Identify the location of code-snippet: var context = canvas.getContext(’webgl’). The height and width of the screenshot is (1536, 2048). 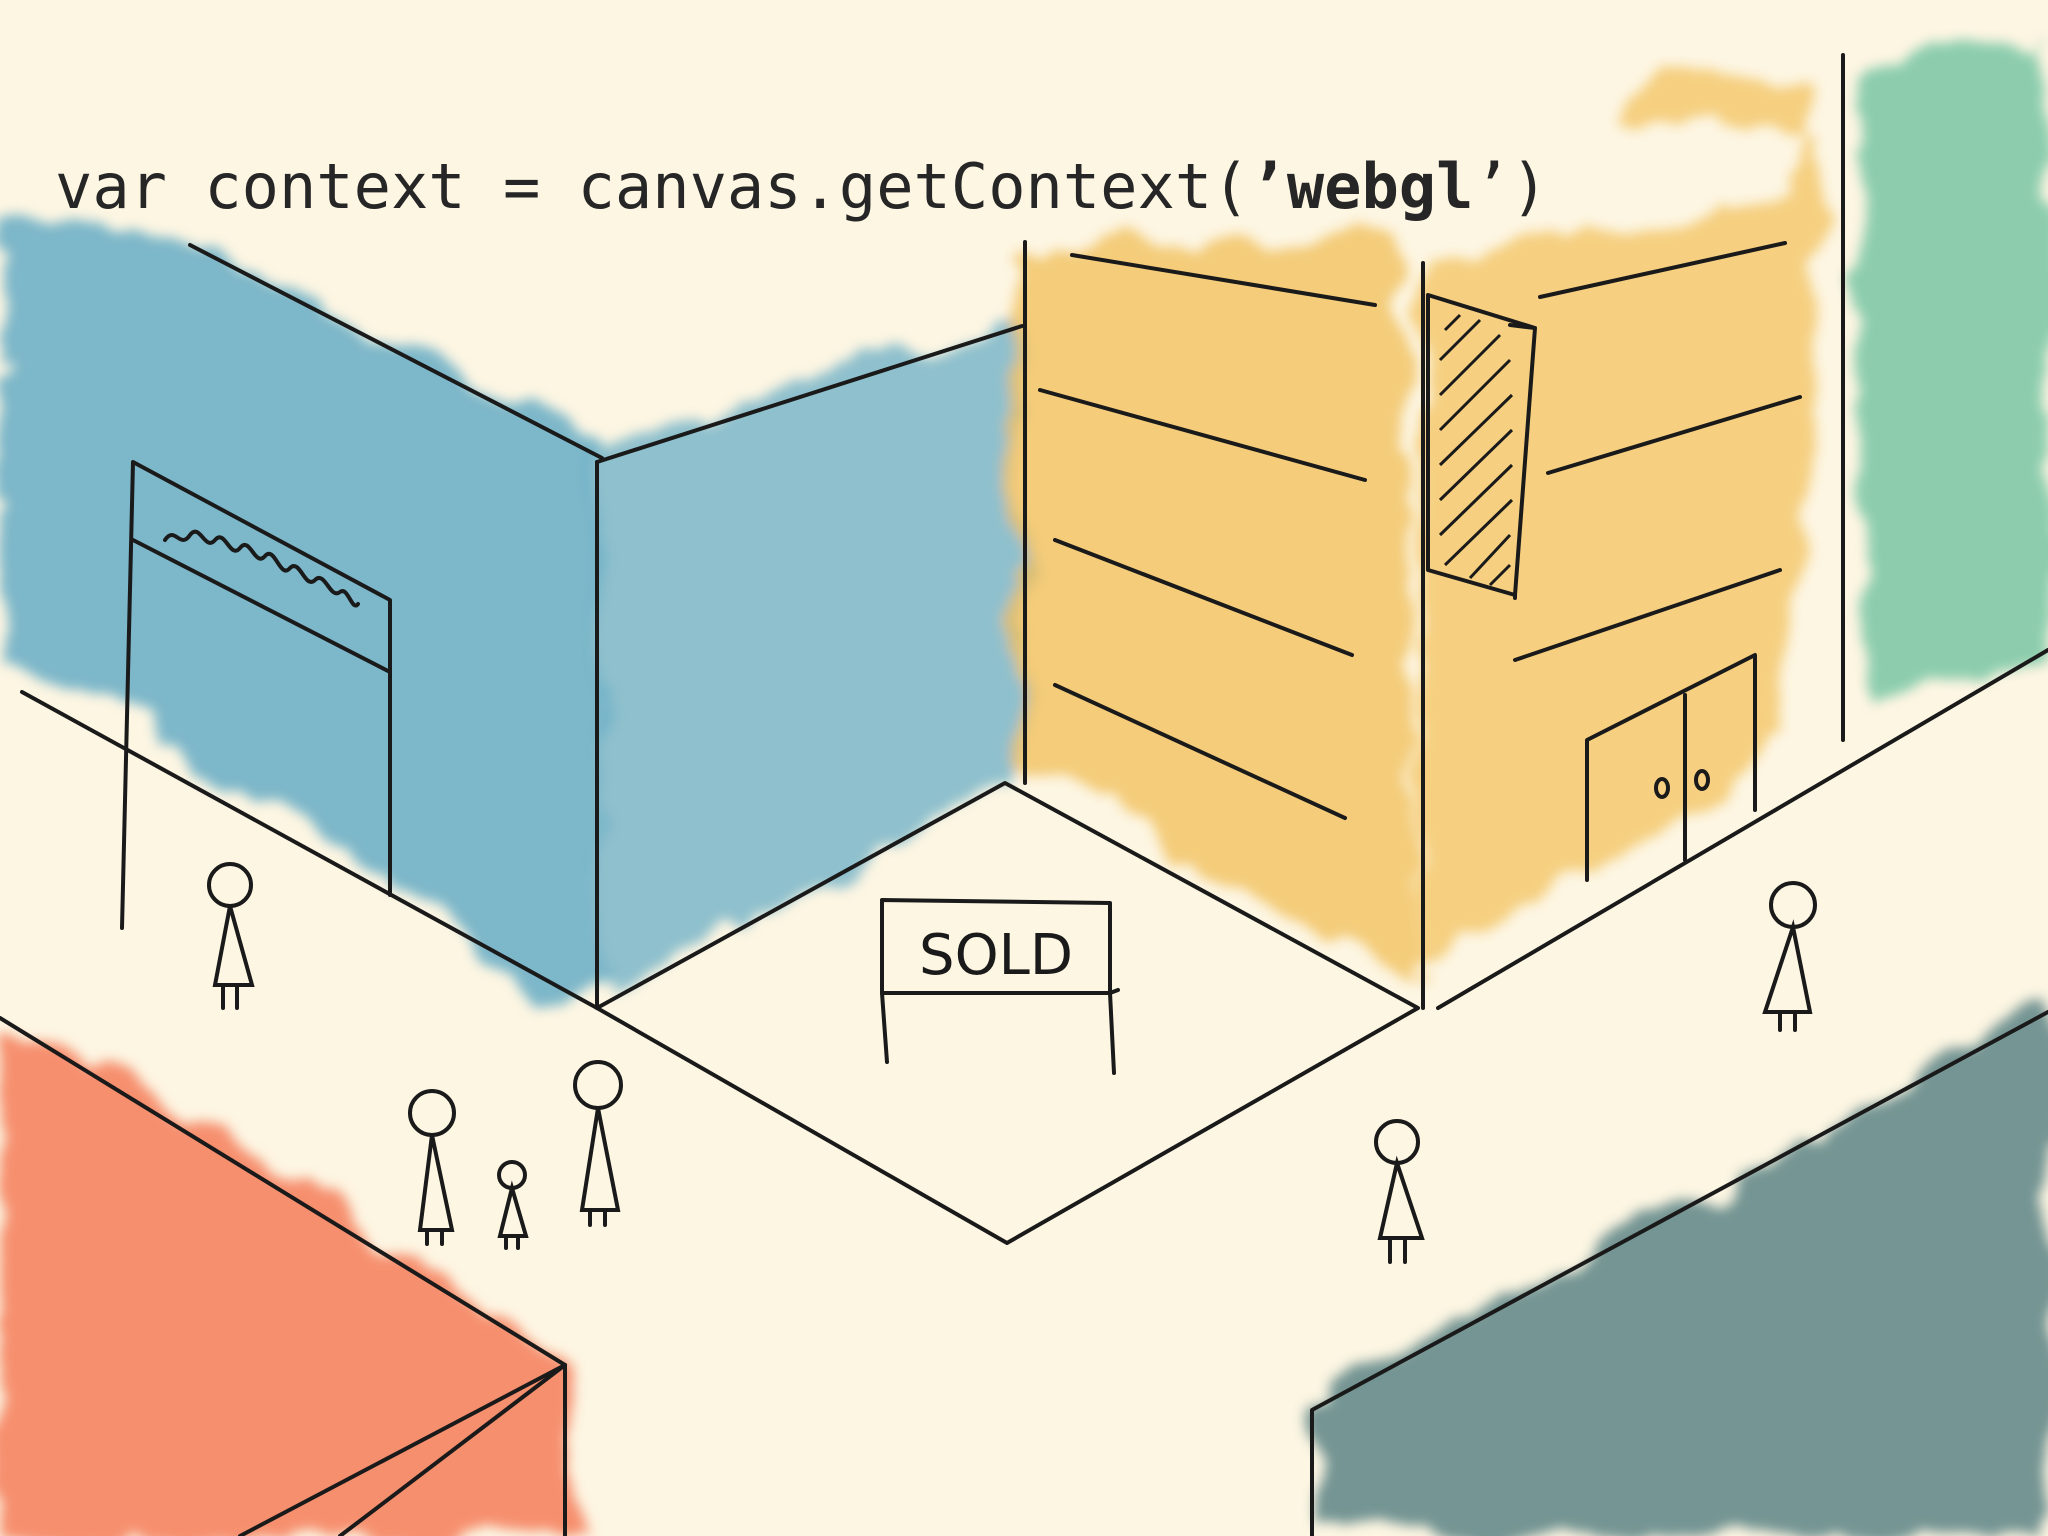
(801, 186).